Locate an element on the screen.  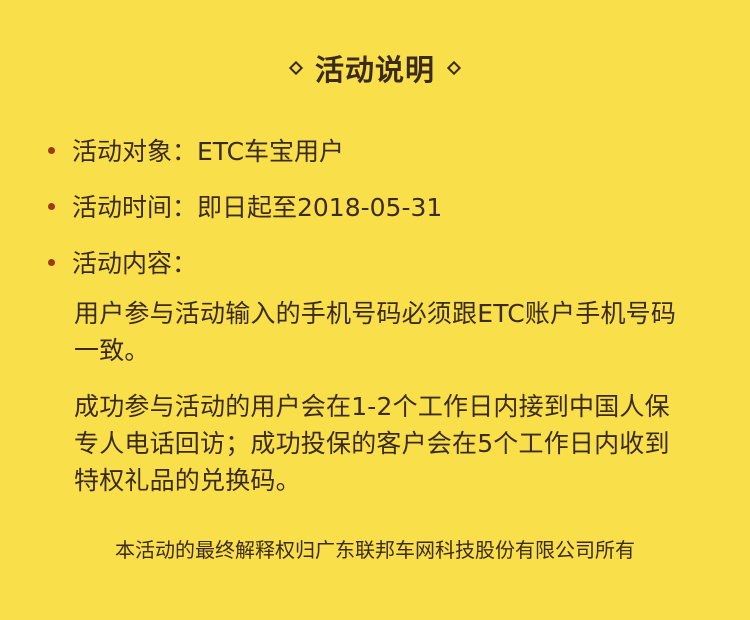
detail-item-target: 活动对象：ETC车宝用户 is located at coordinates (196, 150).